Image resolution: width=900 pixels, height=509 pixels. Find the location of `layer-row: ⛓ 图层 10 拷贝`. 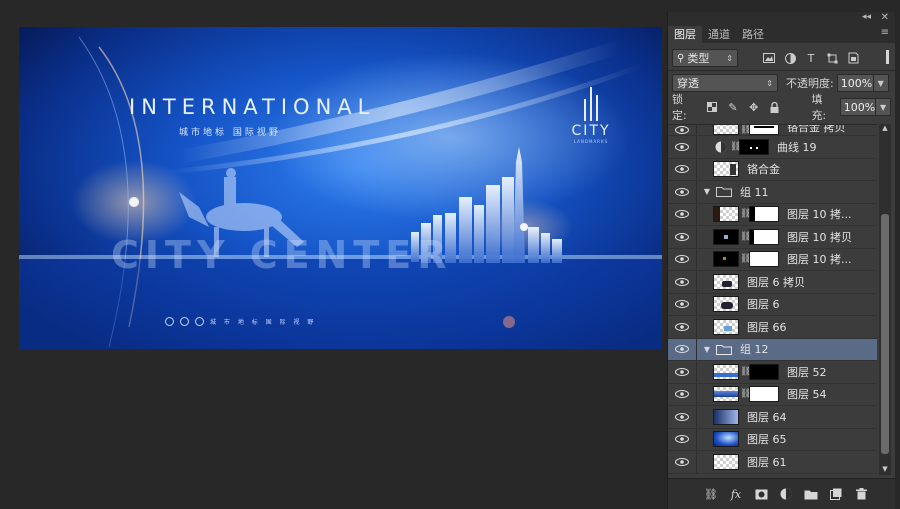

layer-row: ⛓ 图层 10 拷贝 is located at coordinates (772, 237).